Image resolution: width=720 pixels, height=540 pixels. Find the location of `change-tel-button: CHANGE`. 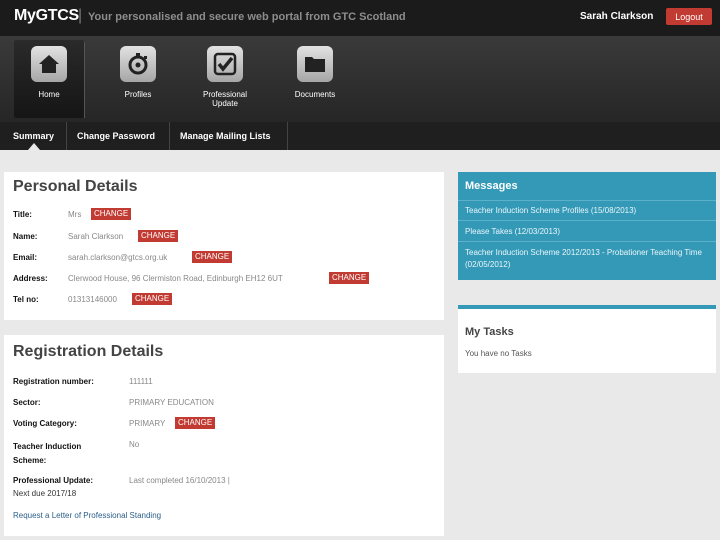

change-tel-button: CHANGE is located at coordinates (152, 299).